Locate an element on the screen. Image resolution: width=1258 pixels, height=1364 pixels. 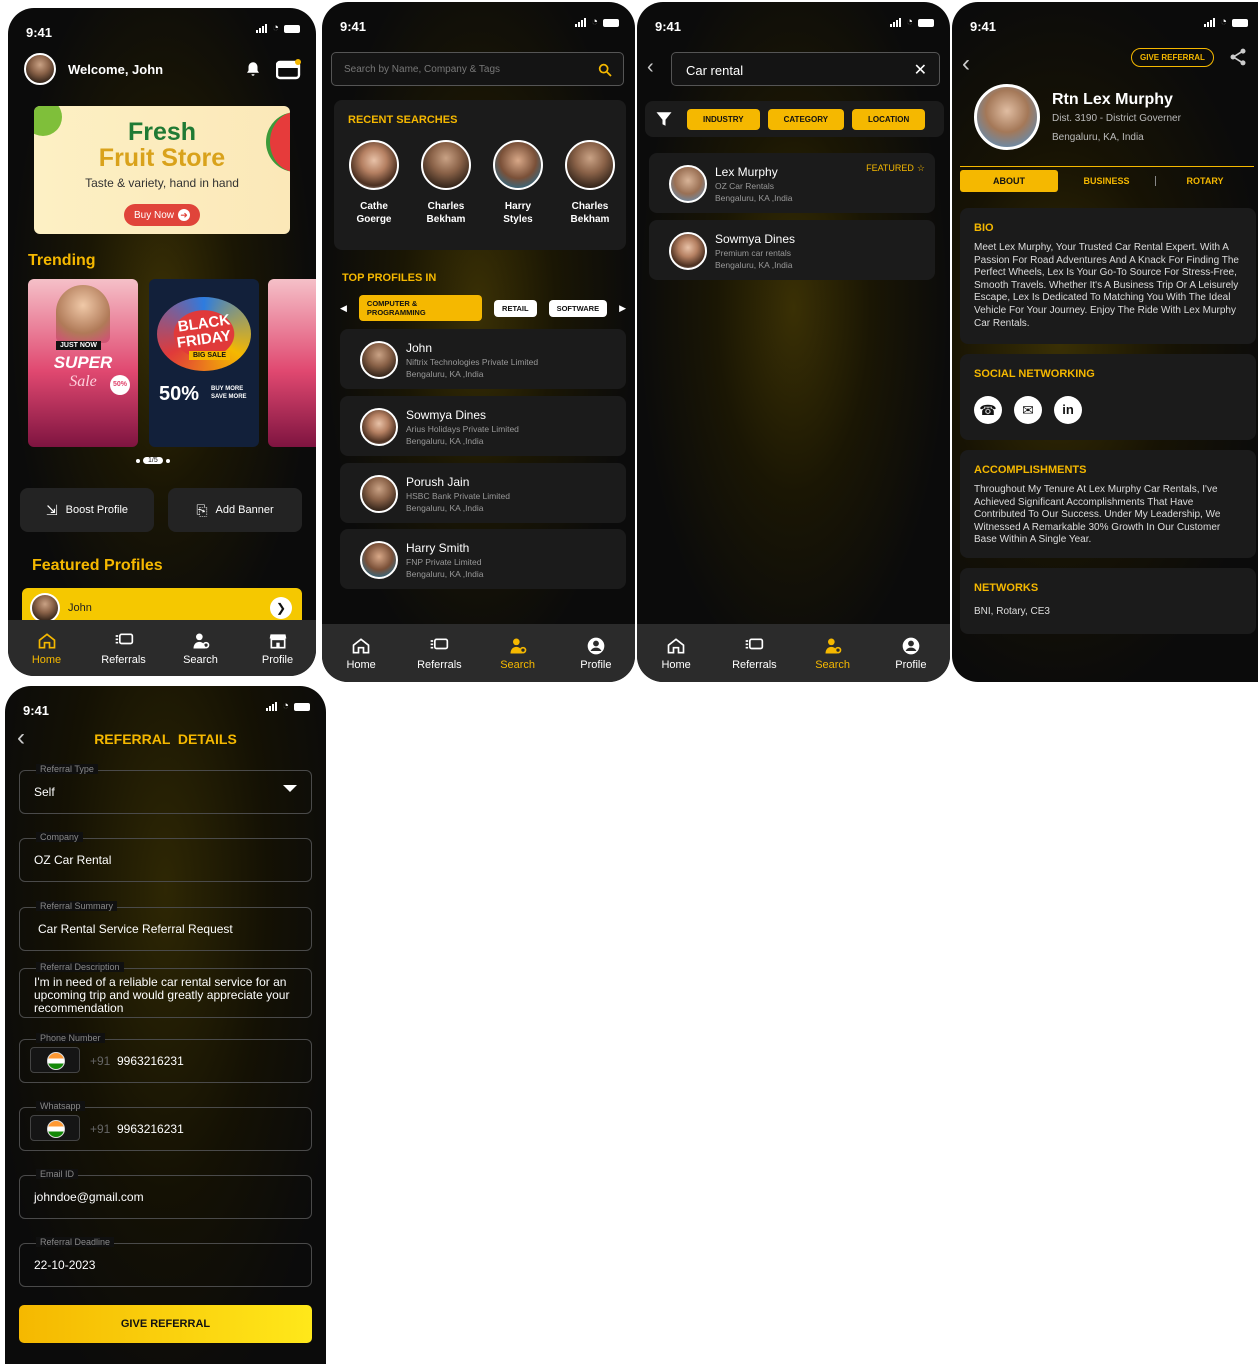
linkedin-icon: in is located at coordinates (1068, 410).